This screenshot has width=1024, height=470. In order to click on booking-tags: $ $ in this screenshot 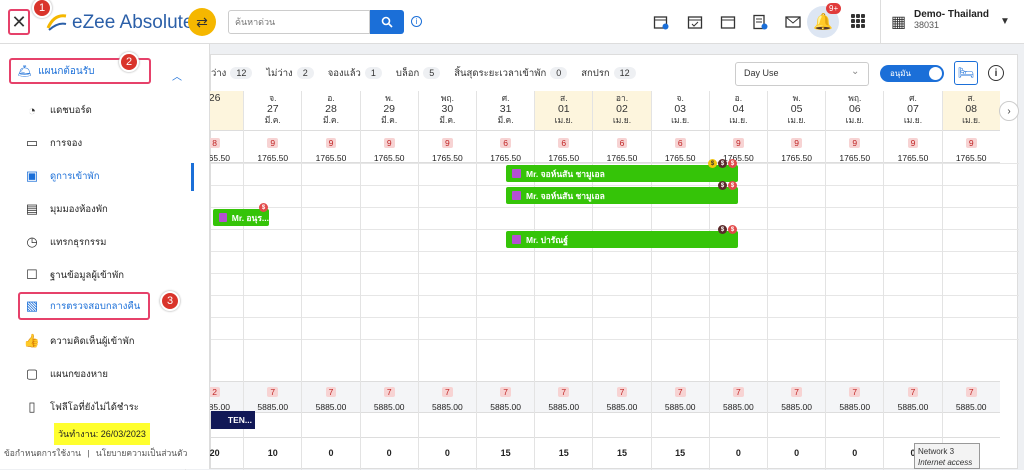, I will do `click(727, 185)`.